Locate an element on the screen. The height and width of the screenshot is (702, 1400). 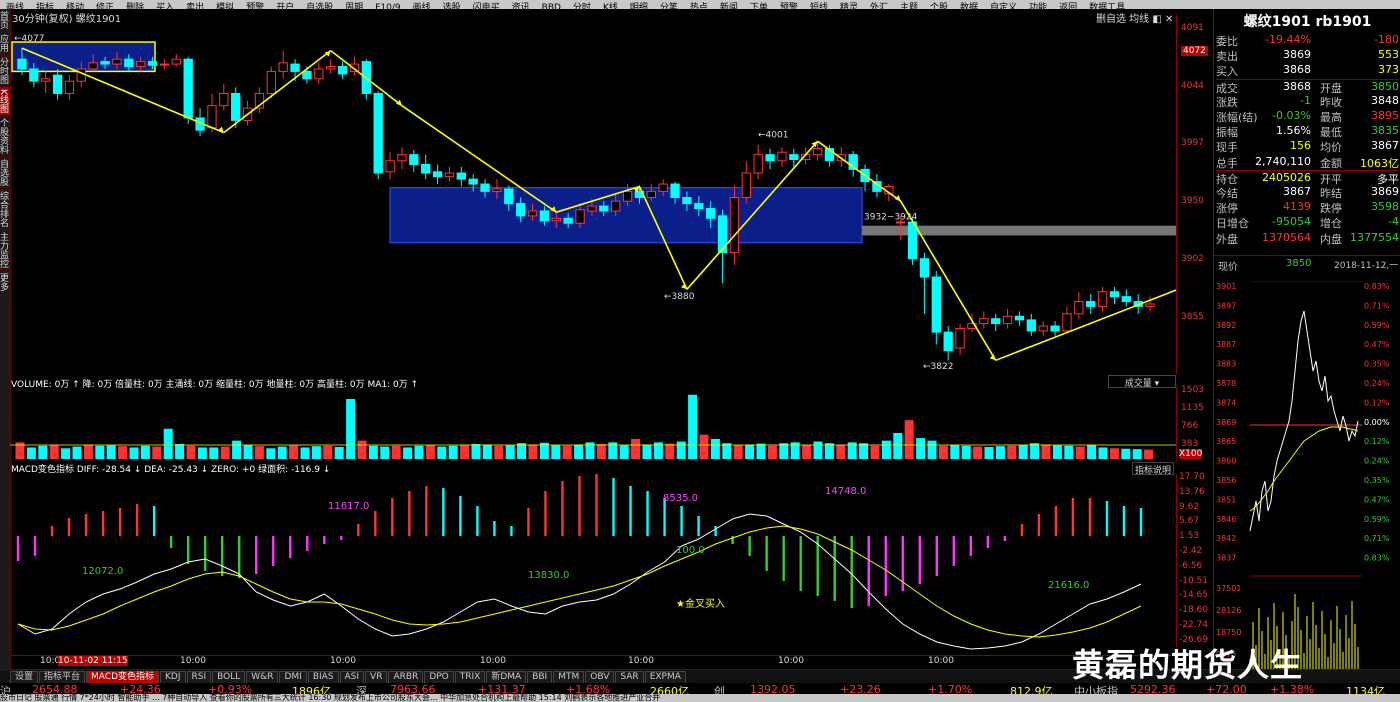
mini-left-tick: 3865 is located at coordinates (1226, 441).